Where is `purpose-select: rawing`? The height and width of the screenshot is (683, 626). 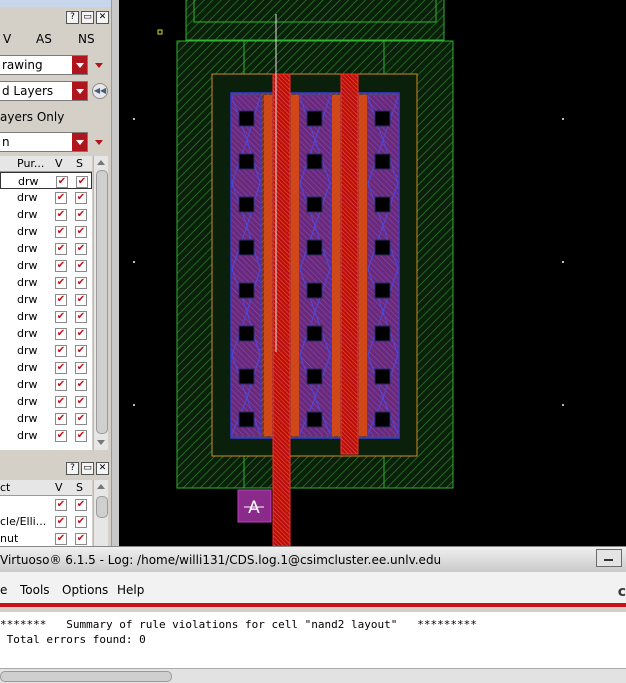 purpose-select: rawing is located at coordinates (44, 65).